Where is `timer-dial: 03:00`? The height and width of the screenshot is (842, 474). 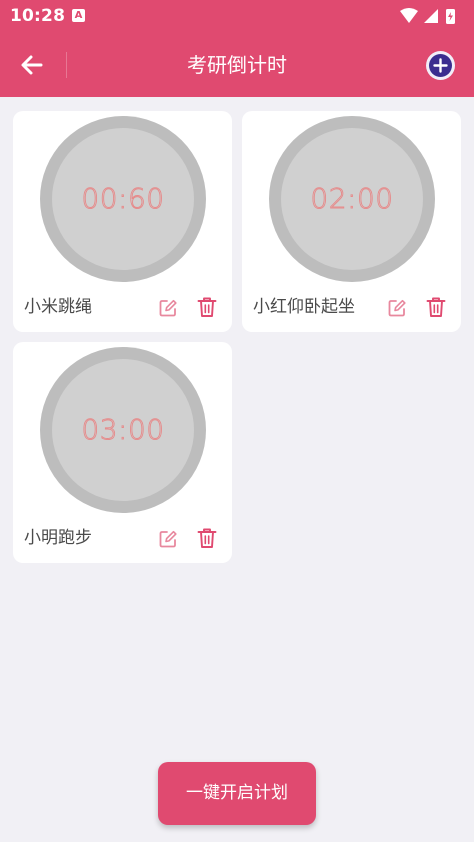 timer-dial: 03:00 is located at coordinates (123, 430).